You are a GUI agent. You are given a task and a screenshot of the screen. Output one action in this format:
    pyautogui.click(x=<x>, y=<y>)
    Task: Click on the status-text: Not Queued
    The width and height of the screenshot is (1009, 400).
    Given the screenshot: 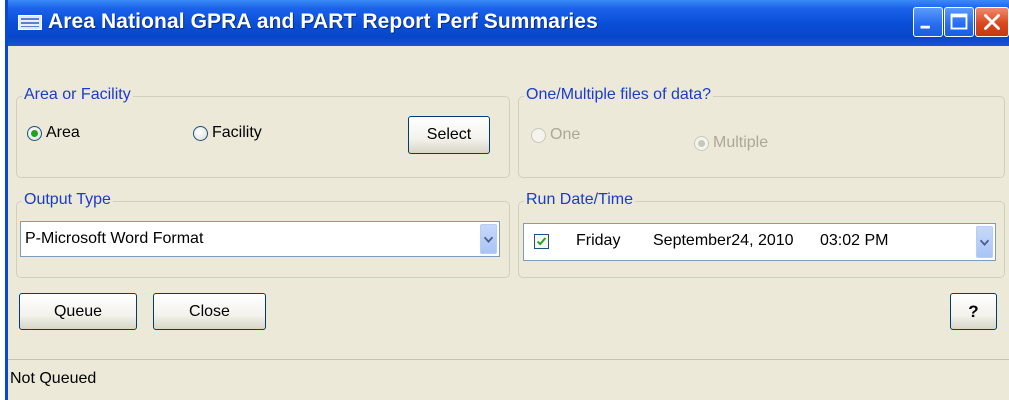 What is the action you would take?
    pyautogui.click(x=53, y=378)
    